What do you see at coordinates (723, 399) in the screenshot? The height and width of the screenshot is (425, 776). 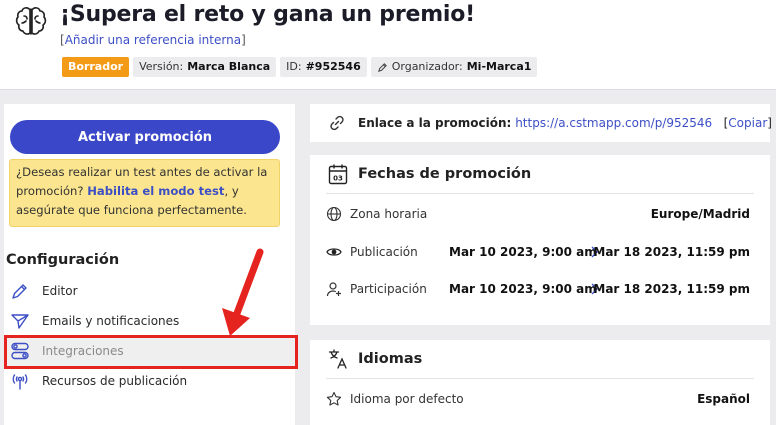 I see `default-language-value: Español` at bounding box center [723, 399].